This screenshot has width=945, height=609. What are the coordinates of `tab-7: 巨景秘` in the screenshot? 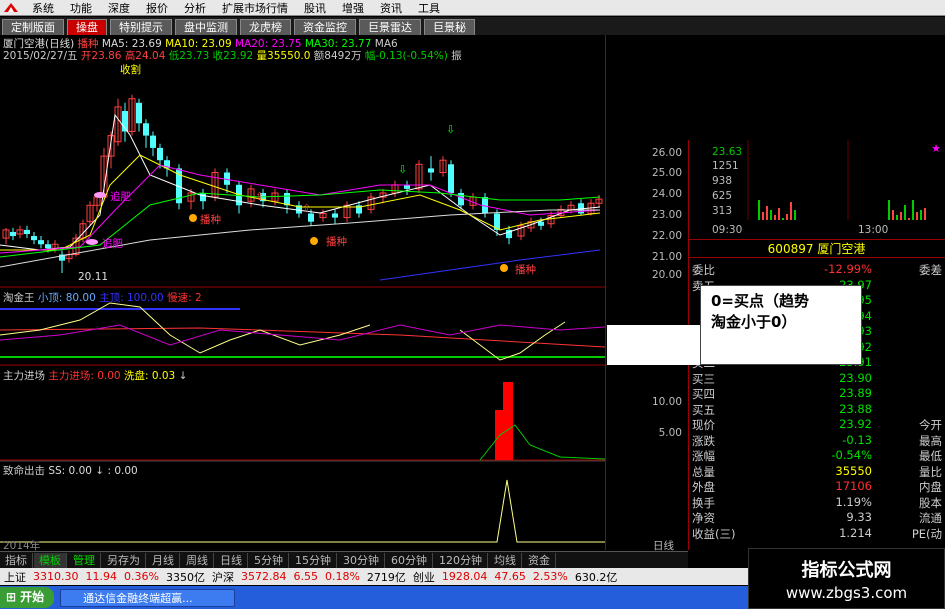 It's located at (449, 27).